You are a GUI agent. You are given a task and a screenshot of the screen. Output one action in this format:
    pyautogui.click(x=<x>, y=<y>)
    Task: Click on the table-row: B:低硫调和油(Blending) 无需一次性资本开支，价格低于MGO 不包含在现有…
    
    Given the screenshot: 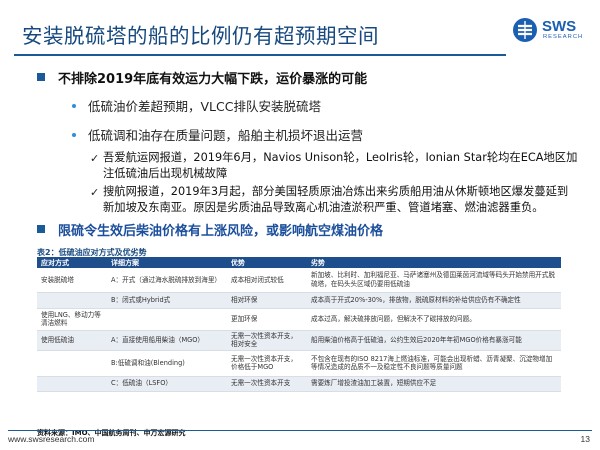 What is the action you would take?
    pyautogui.click(x=299, y=363)
    